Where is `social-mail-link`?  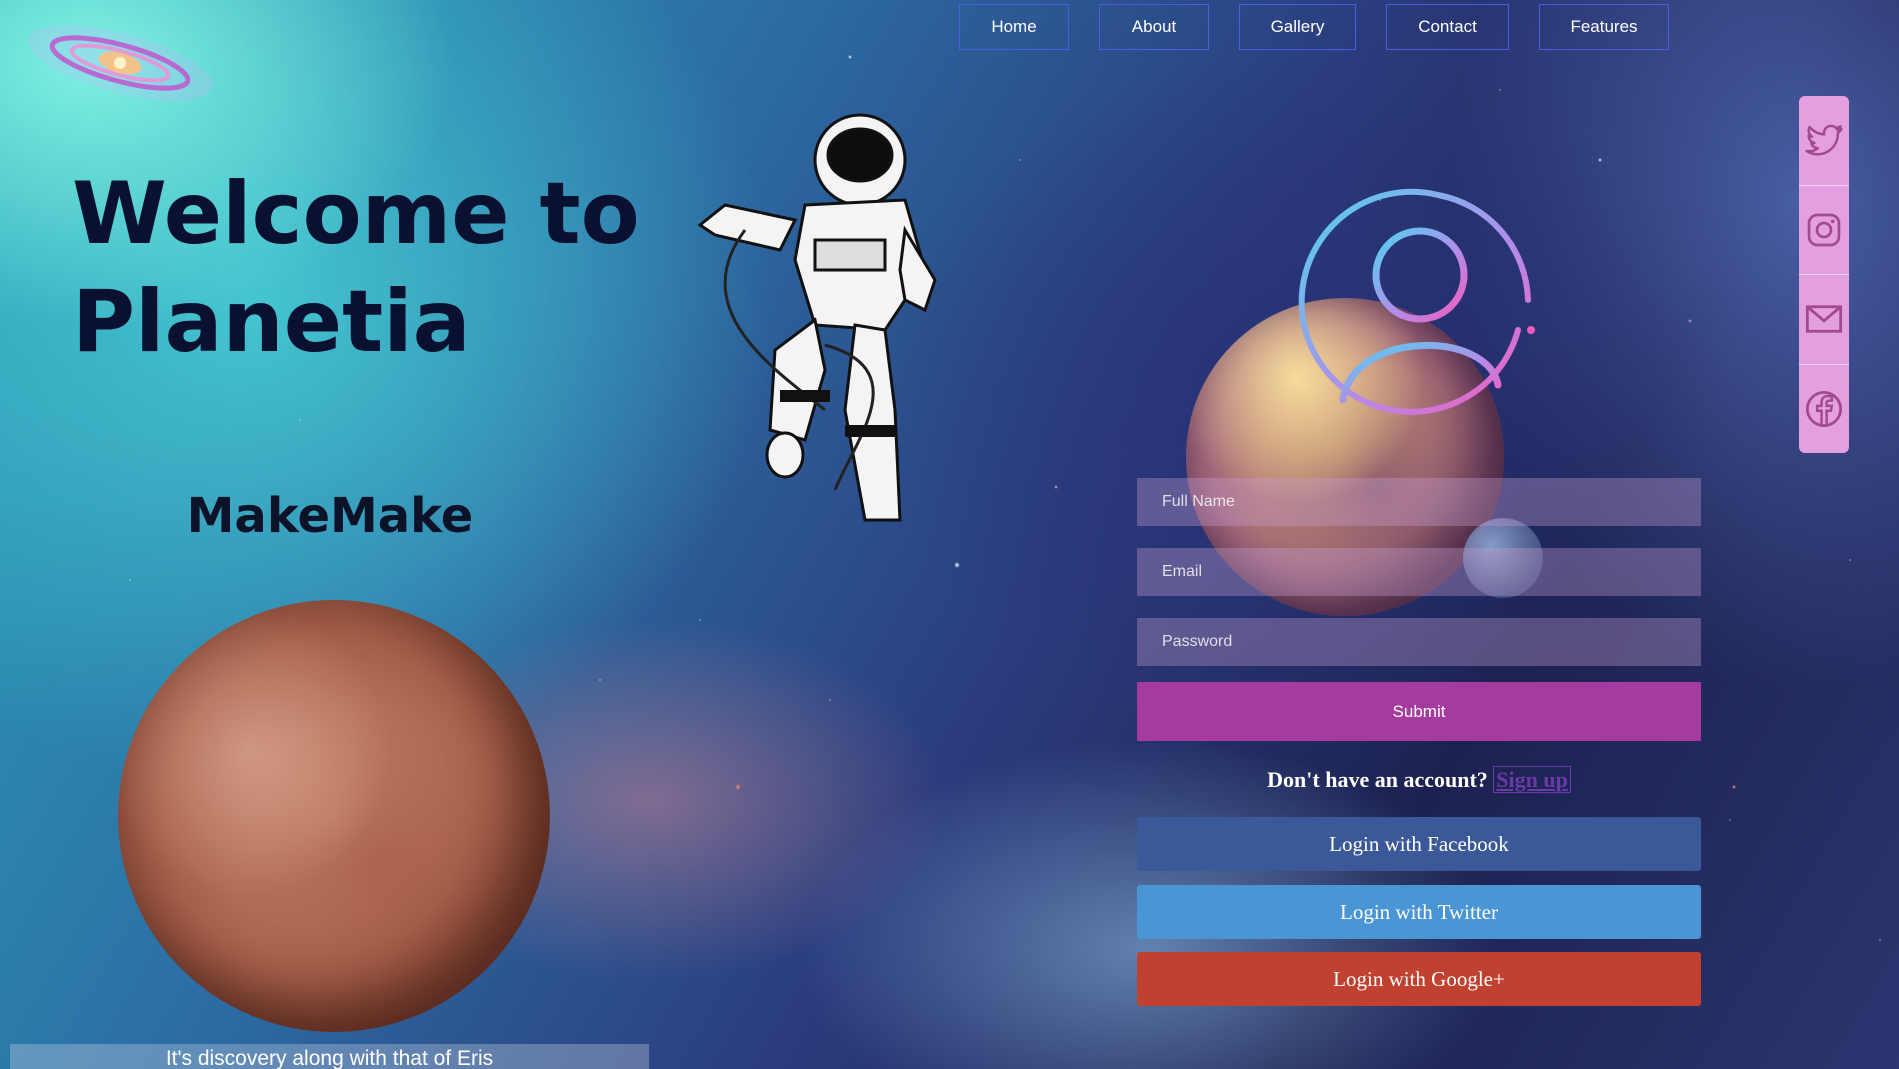
social-mail-link is located at coordinates (1824, 320).